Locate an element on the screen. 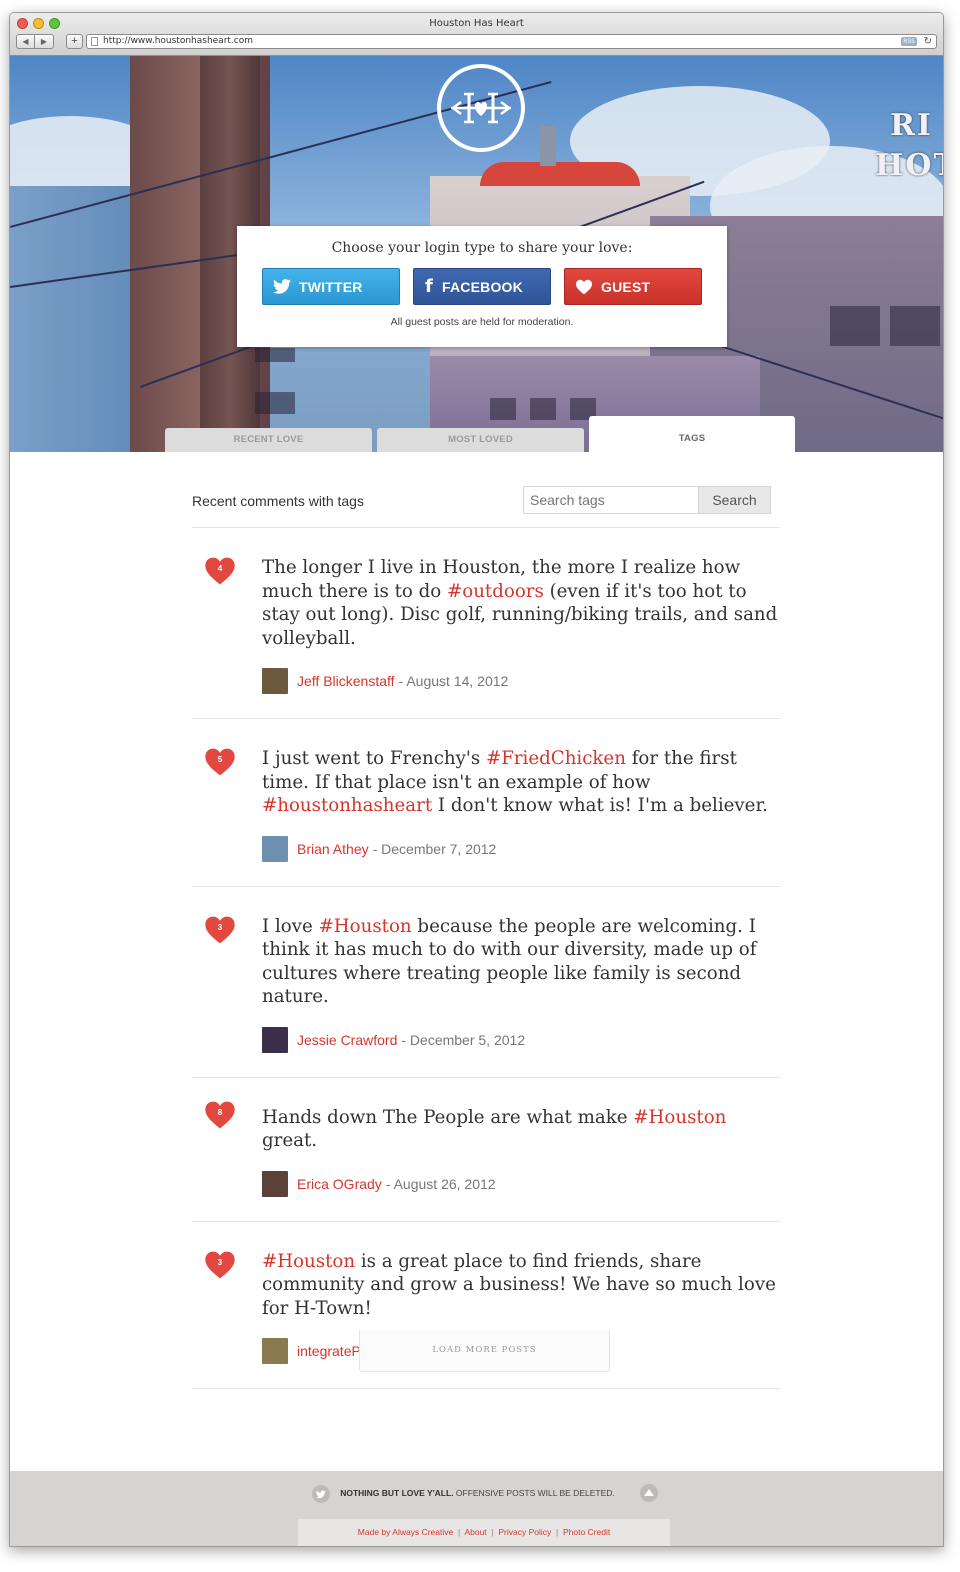  footer-notice-rest: OFFENSIVE POSTS WILL BE DELETED. is located at coordinates (534, 1493).